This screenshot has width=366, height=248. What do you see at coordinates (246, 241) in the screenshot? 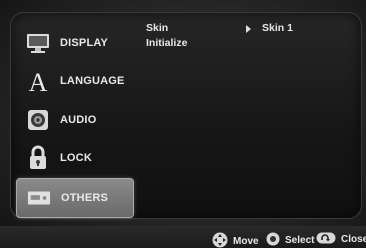
I see `hint-label: Move` at bounding box center [246, 241].